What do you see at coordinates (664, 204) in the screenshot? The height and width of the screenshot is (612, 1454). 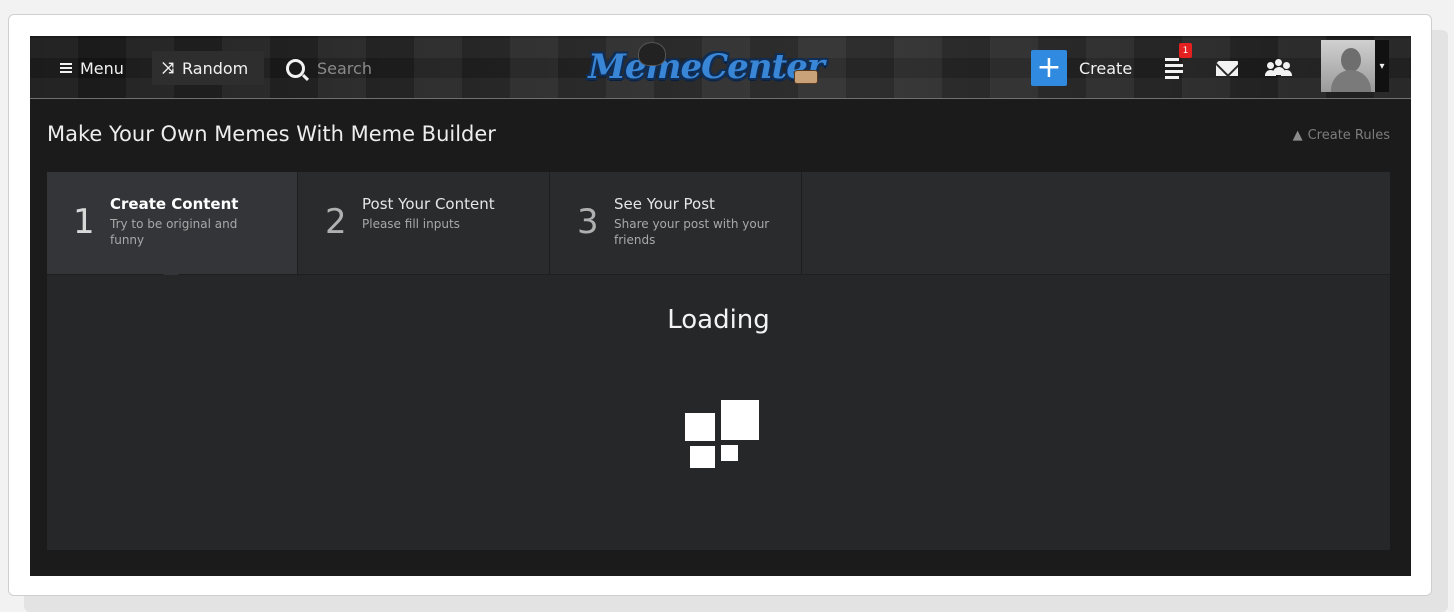 I see `step-title: See Your Post` at bounding box center [664, 204].